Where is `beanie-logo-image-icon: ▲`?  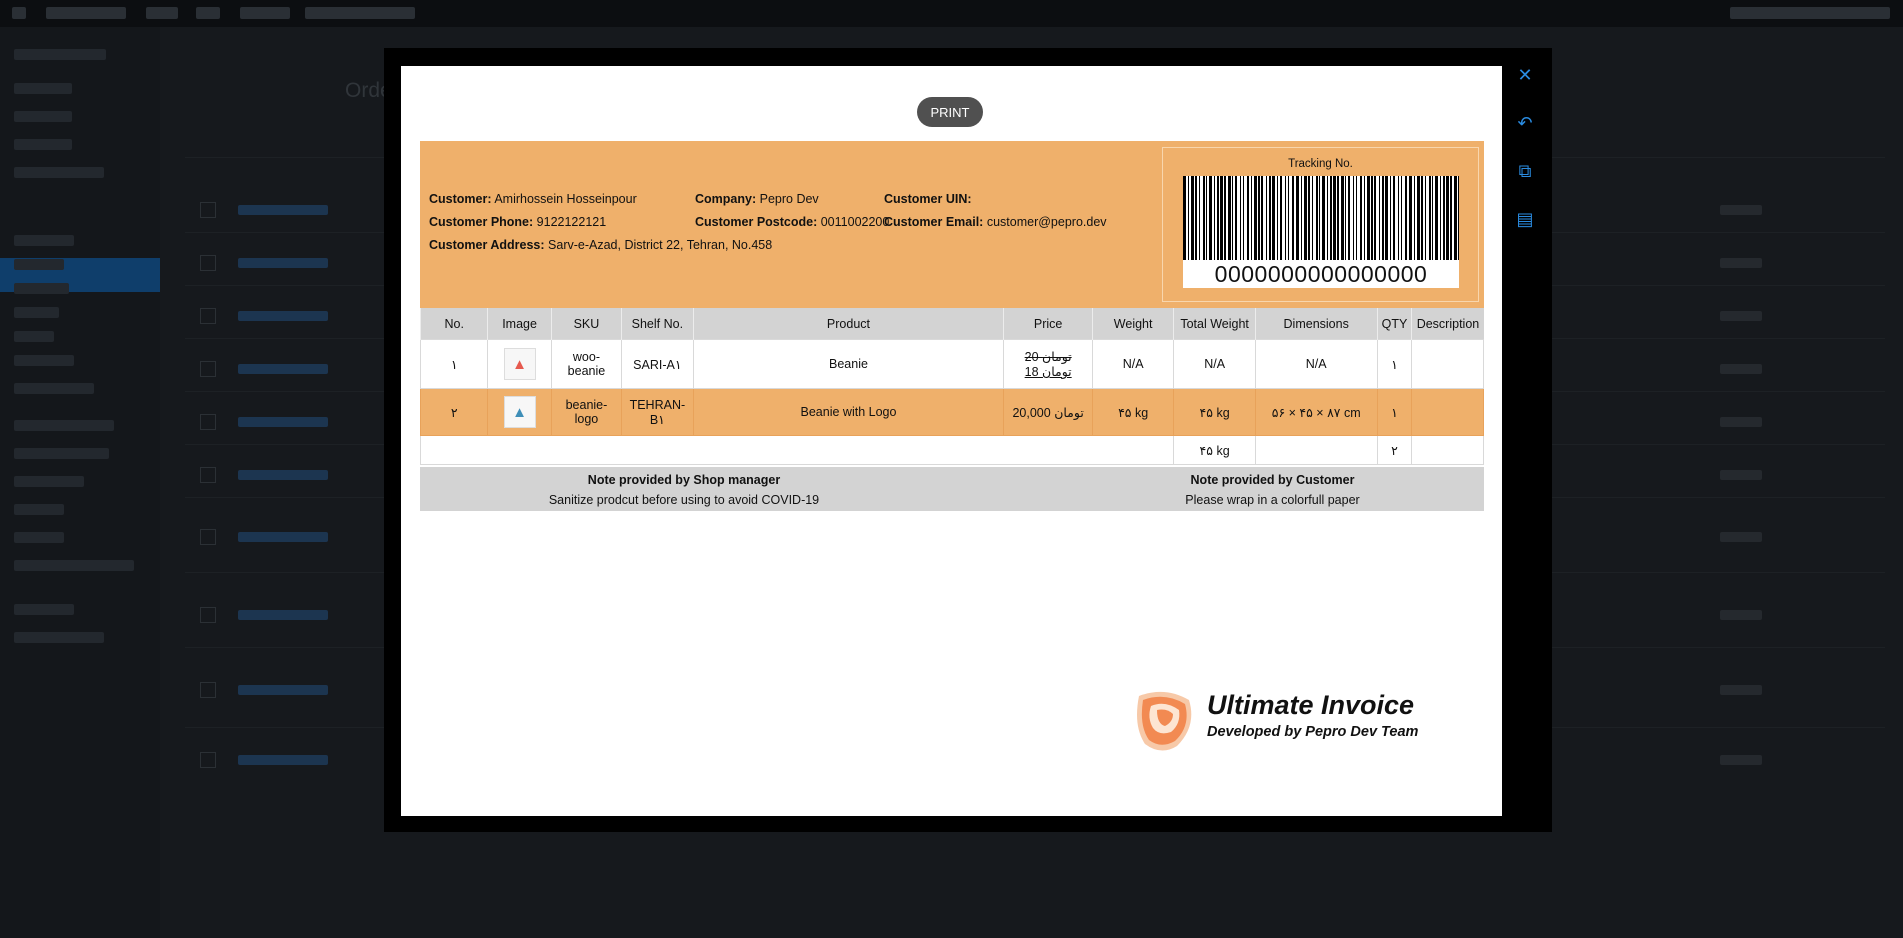
beanie-logo-image-icon: ▲ is located at coordinates (519, 412).